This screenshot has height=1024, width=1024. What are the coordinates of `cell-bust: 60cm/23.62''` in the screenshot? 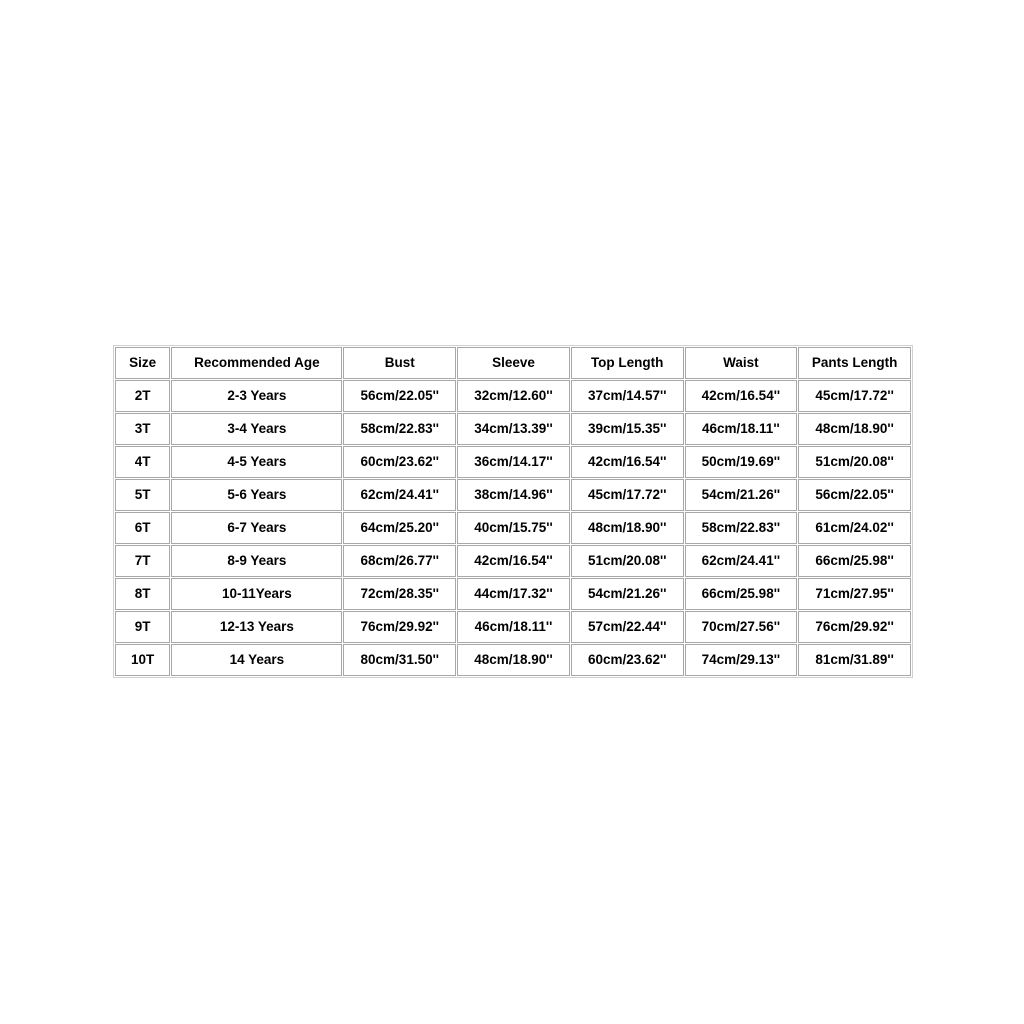 It's located at (400, 462).